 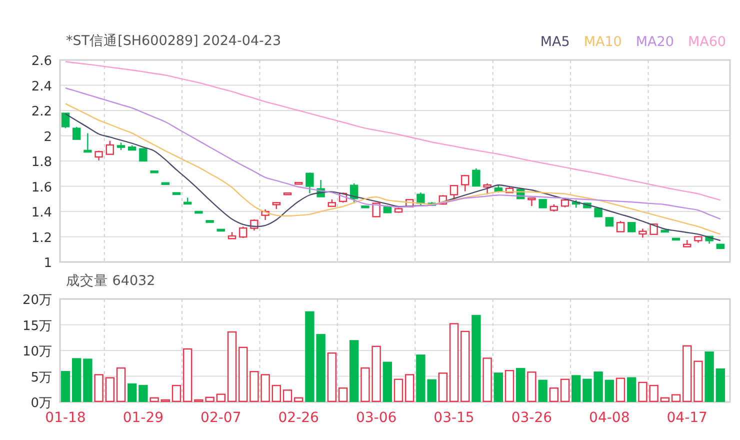 I want to click on chart-title: *ST信通[SH600289] 2024-04-23, so click(x=174, y=41).